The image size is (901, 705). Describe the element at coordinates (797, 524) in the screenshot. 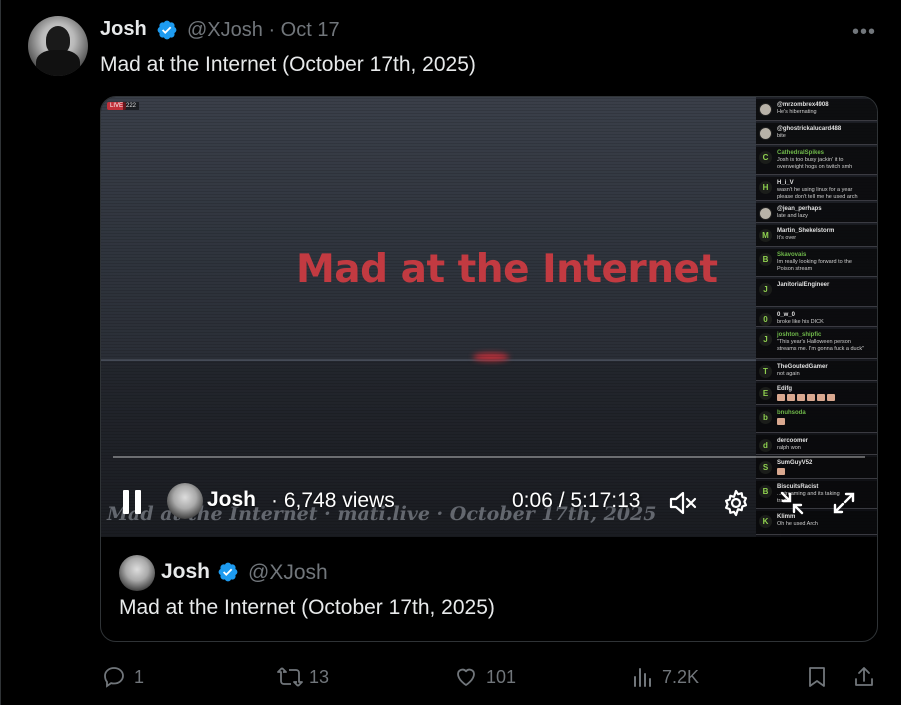

I see `chat-text: Oh he used Arch` at that location.